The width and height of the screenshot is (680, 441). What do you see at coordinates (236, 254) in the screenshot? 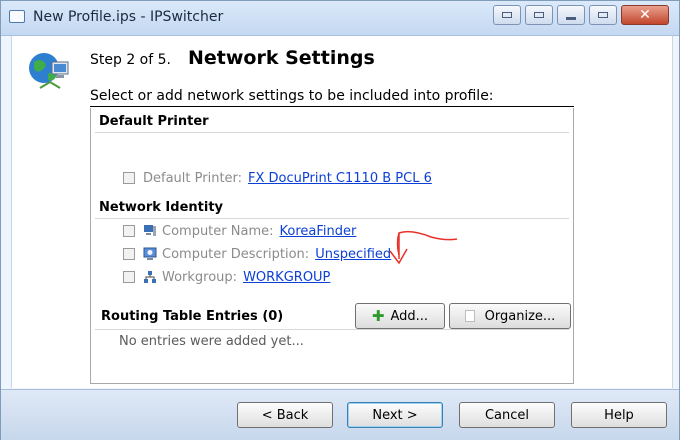
I see `computer-description-label: Computer Description:` at bounding box center [236, 254].